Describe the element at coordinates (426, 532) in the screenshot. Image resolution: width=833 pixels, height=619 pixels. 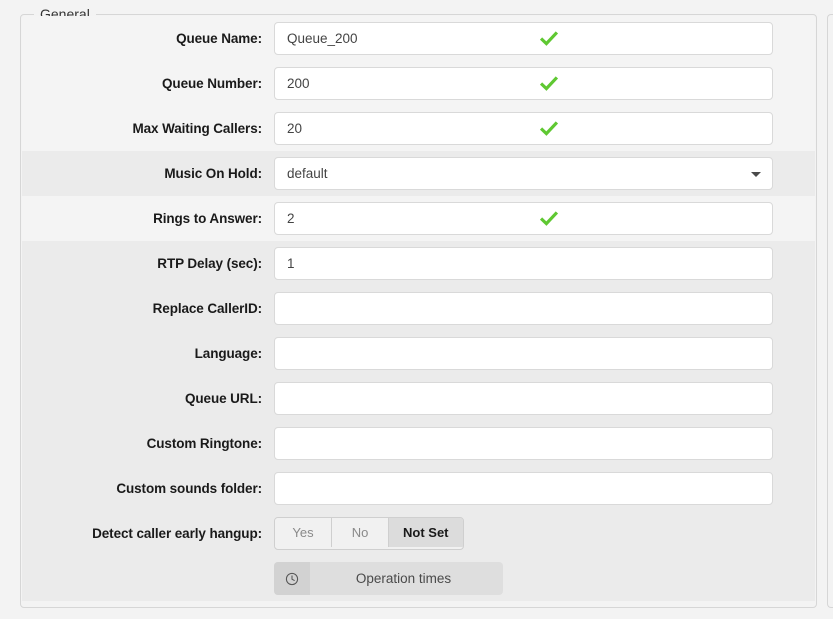
I see `detect-hangup-option-not-set: Not Set` at that location.